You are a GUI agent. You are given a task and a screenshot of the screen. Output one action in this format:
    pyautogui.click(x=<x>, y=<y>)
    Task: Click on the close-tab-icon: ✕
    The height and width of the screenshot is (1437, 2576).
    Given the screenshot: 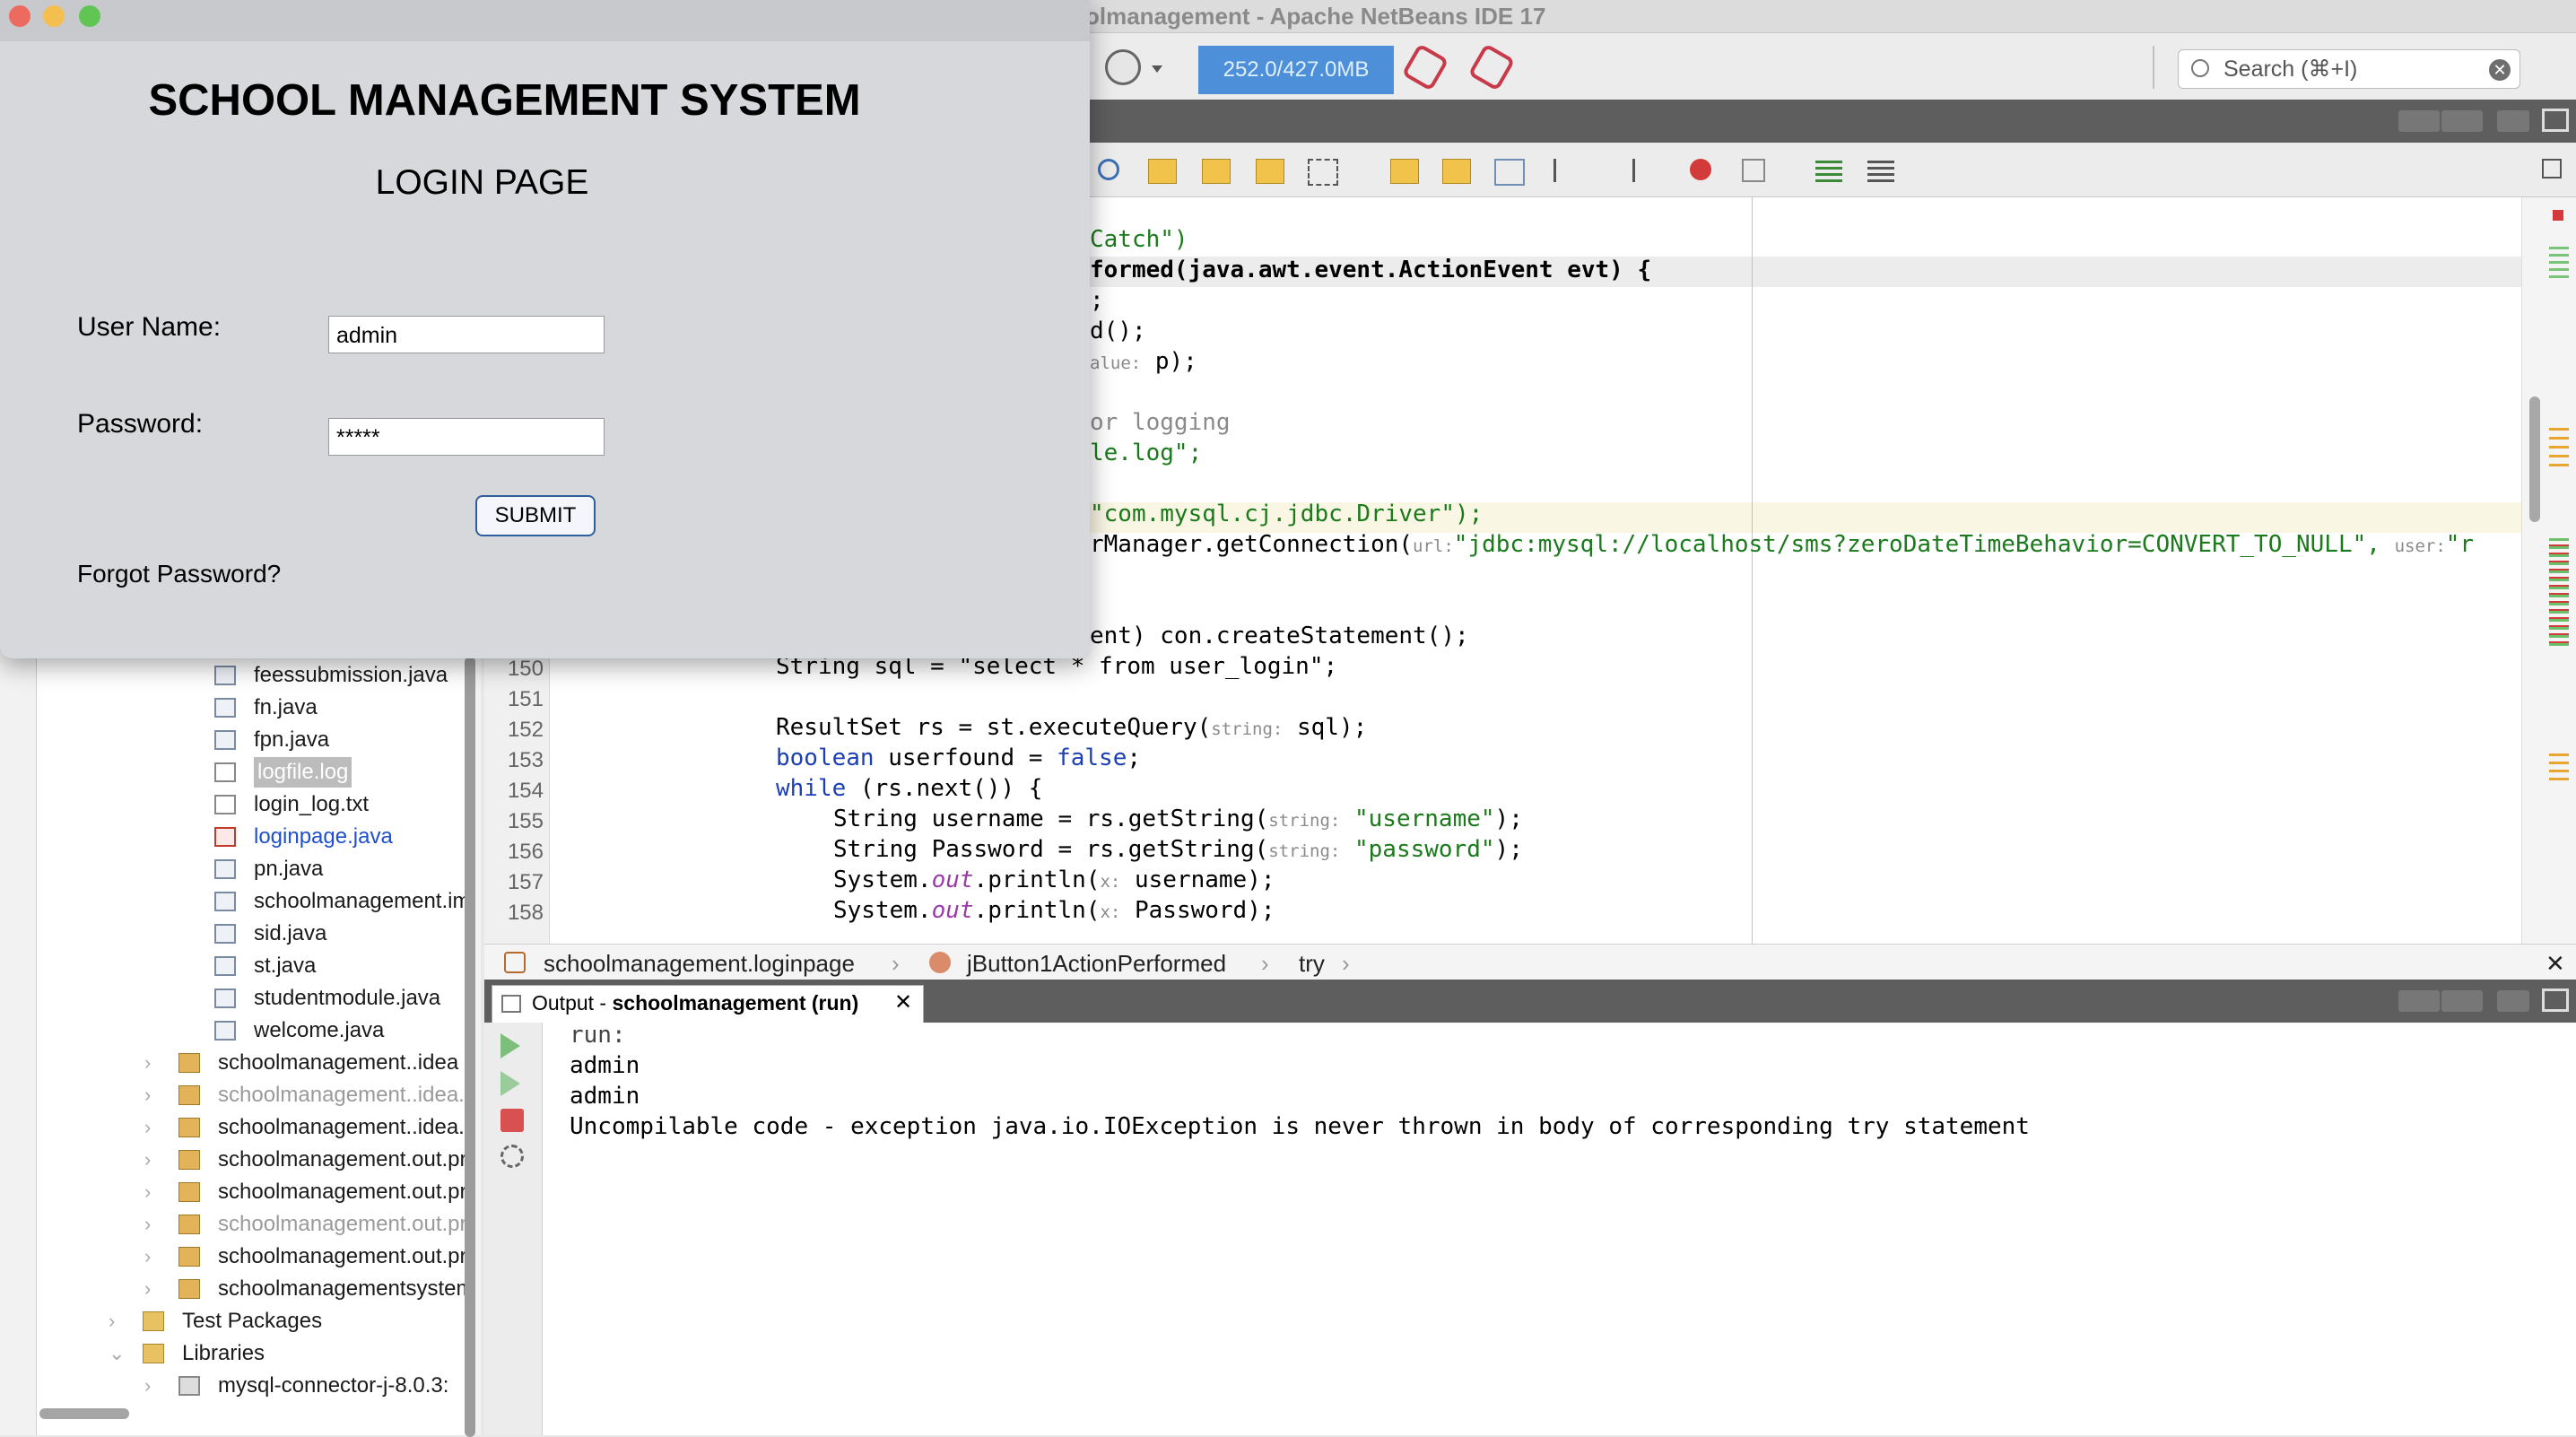 What is the action you would take?
    pyautogui.click(x=903, y=1002)
    